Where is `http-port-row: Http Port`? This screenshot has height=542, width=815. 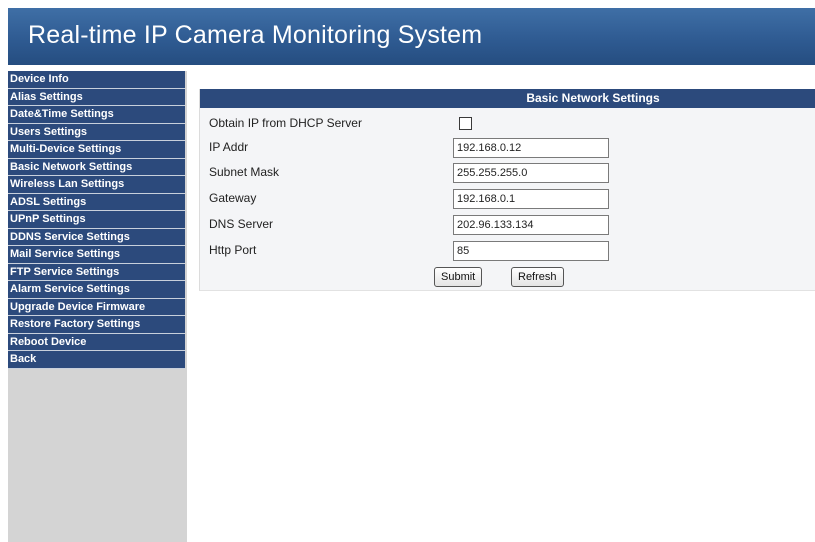 http-port-row: Http Port is located at coordinates (507, 251).